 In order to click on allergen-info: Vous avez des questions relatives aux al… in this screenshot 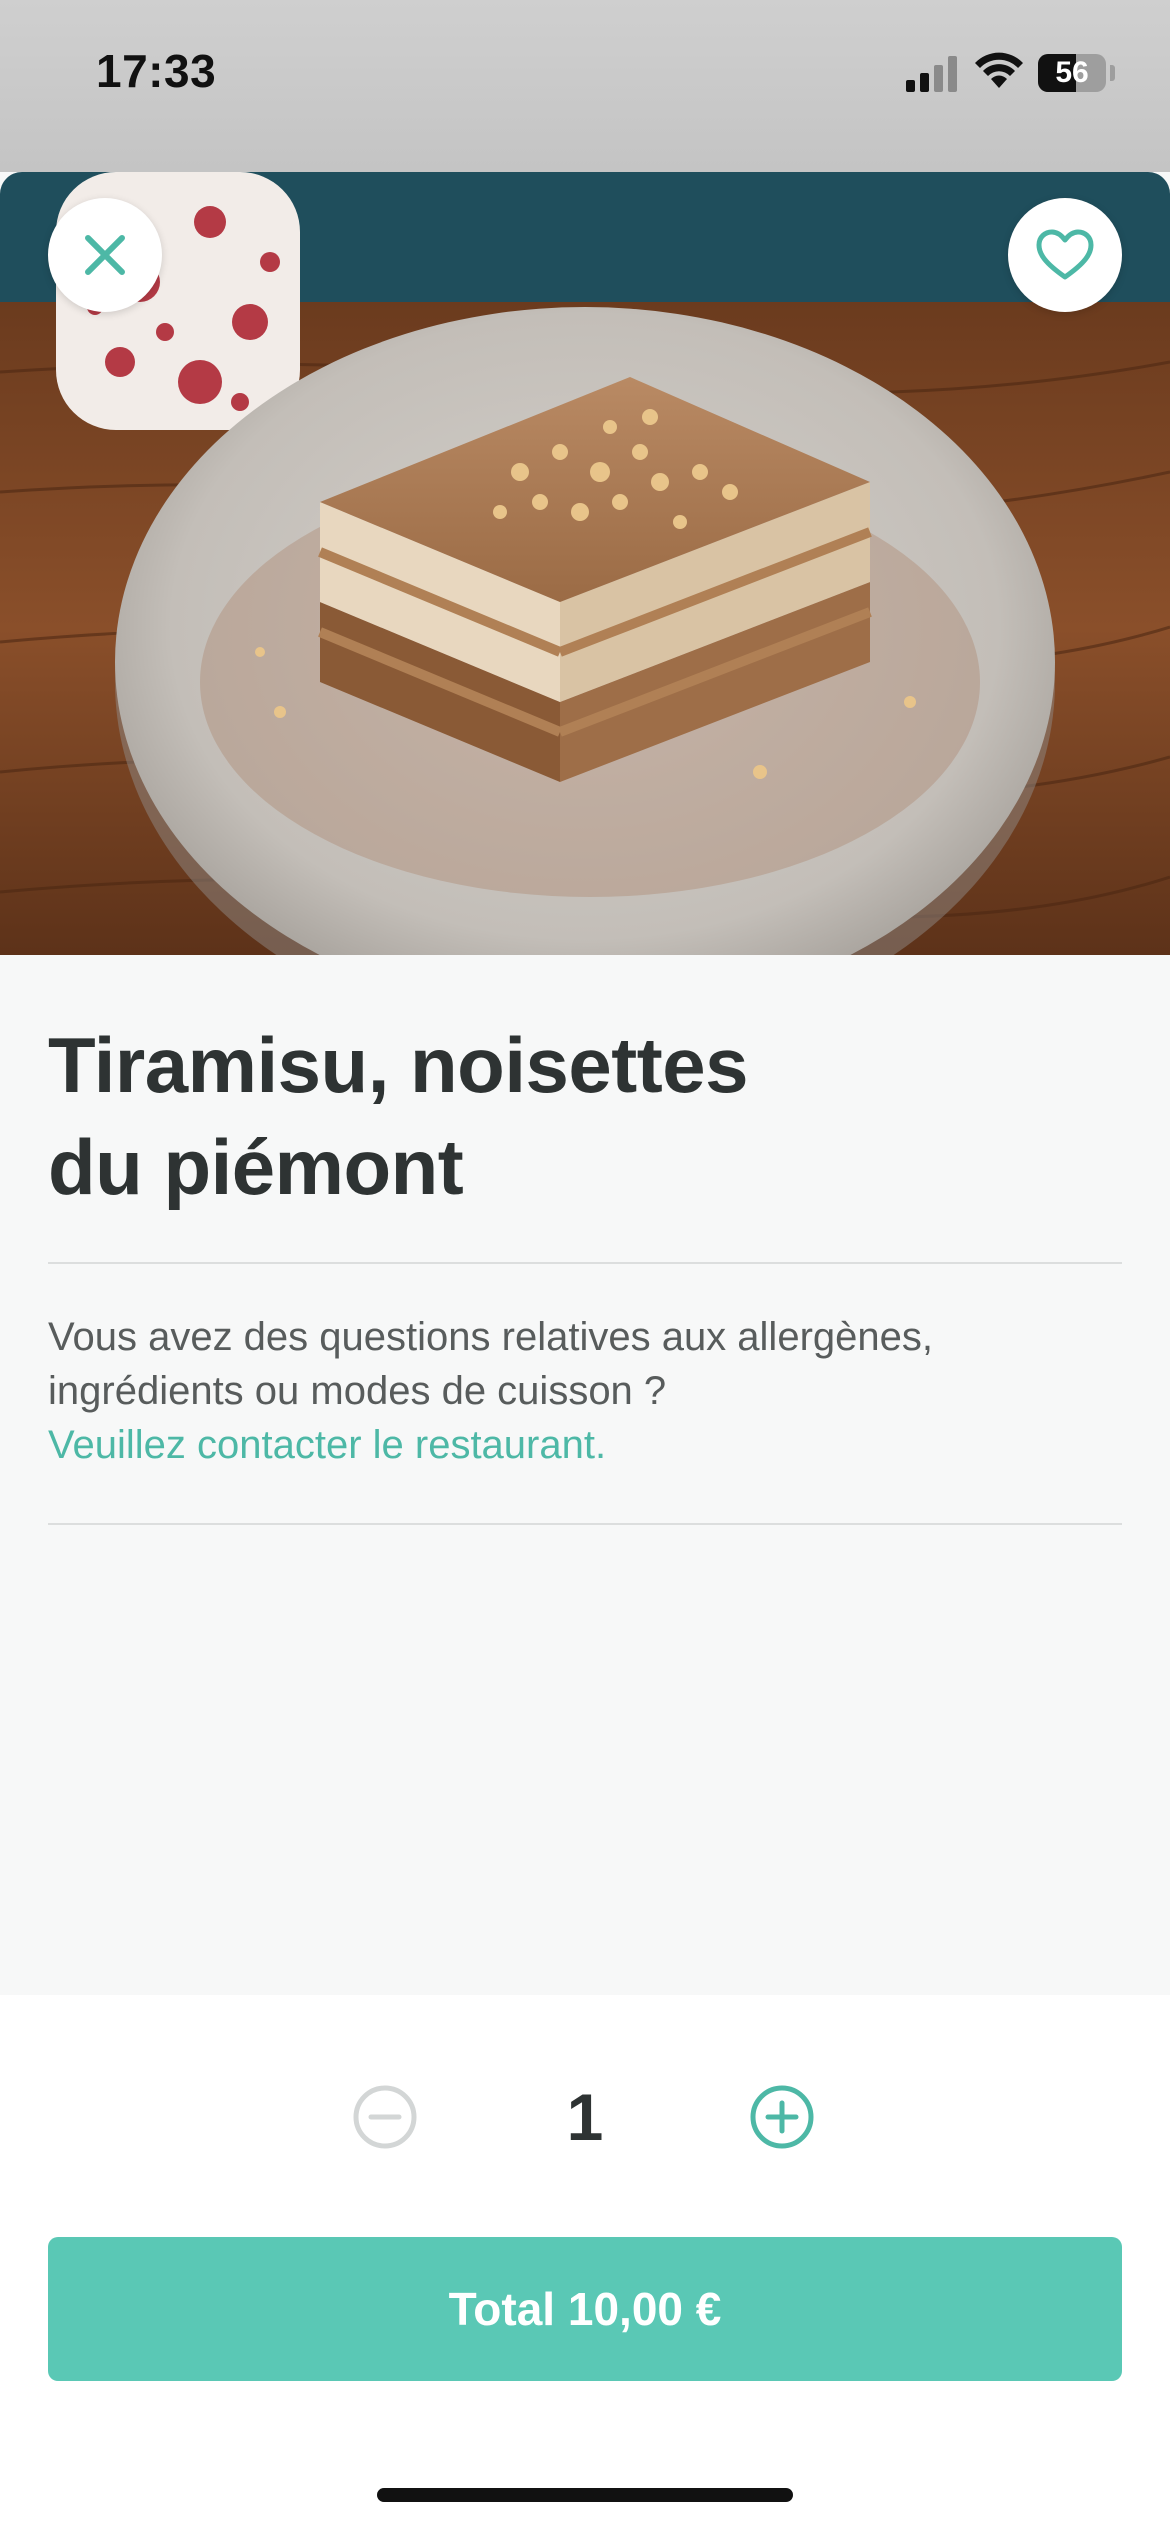, I will do `click(585, 1391)`.